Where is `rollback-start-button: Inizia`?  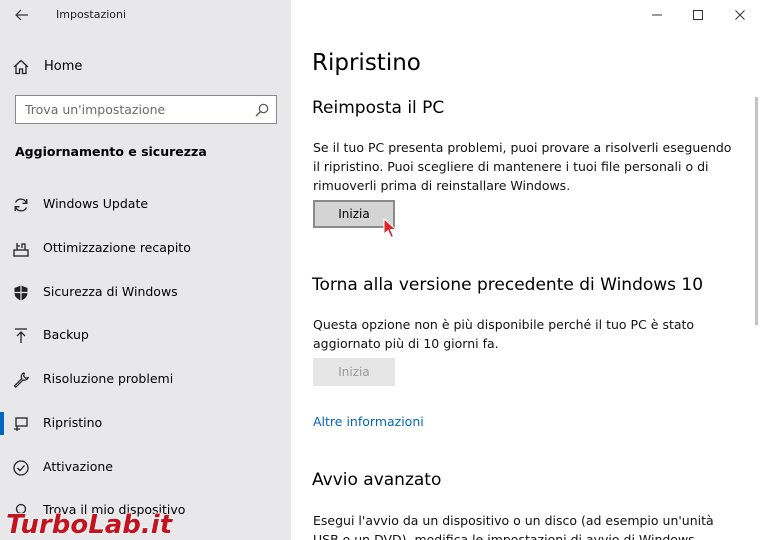
rollback-start-button: Inizia is located at coordinates (354, 372).